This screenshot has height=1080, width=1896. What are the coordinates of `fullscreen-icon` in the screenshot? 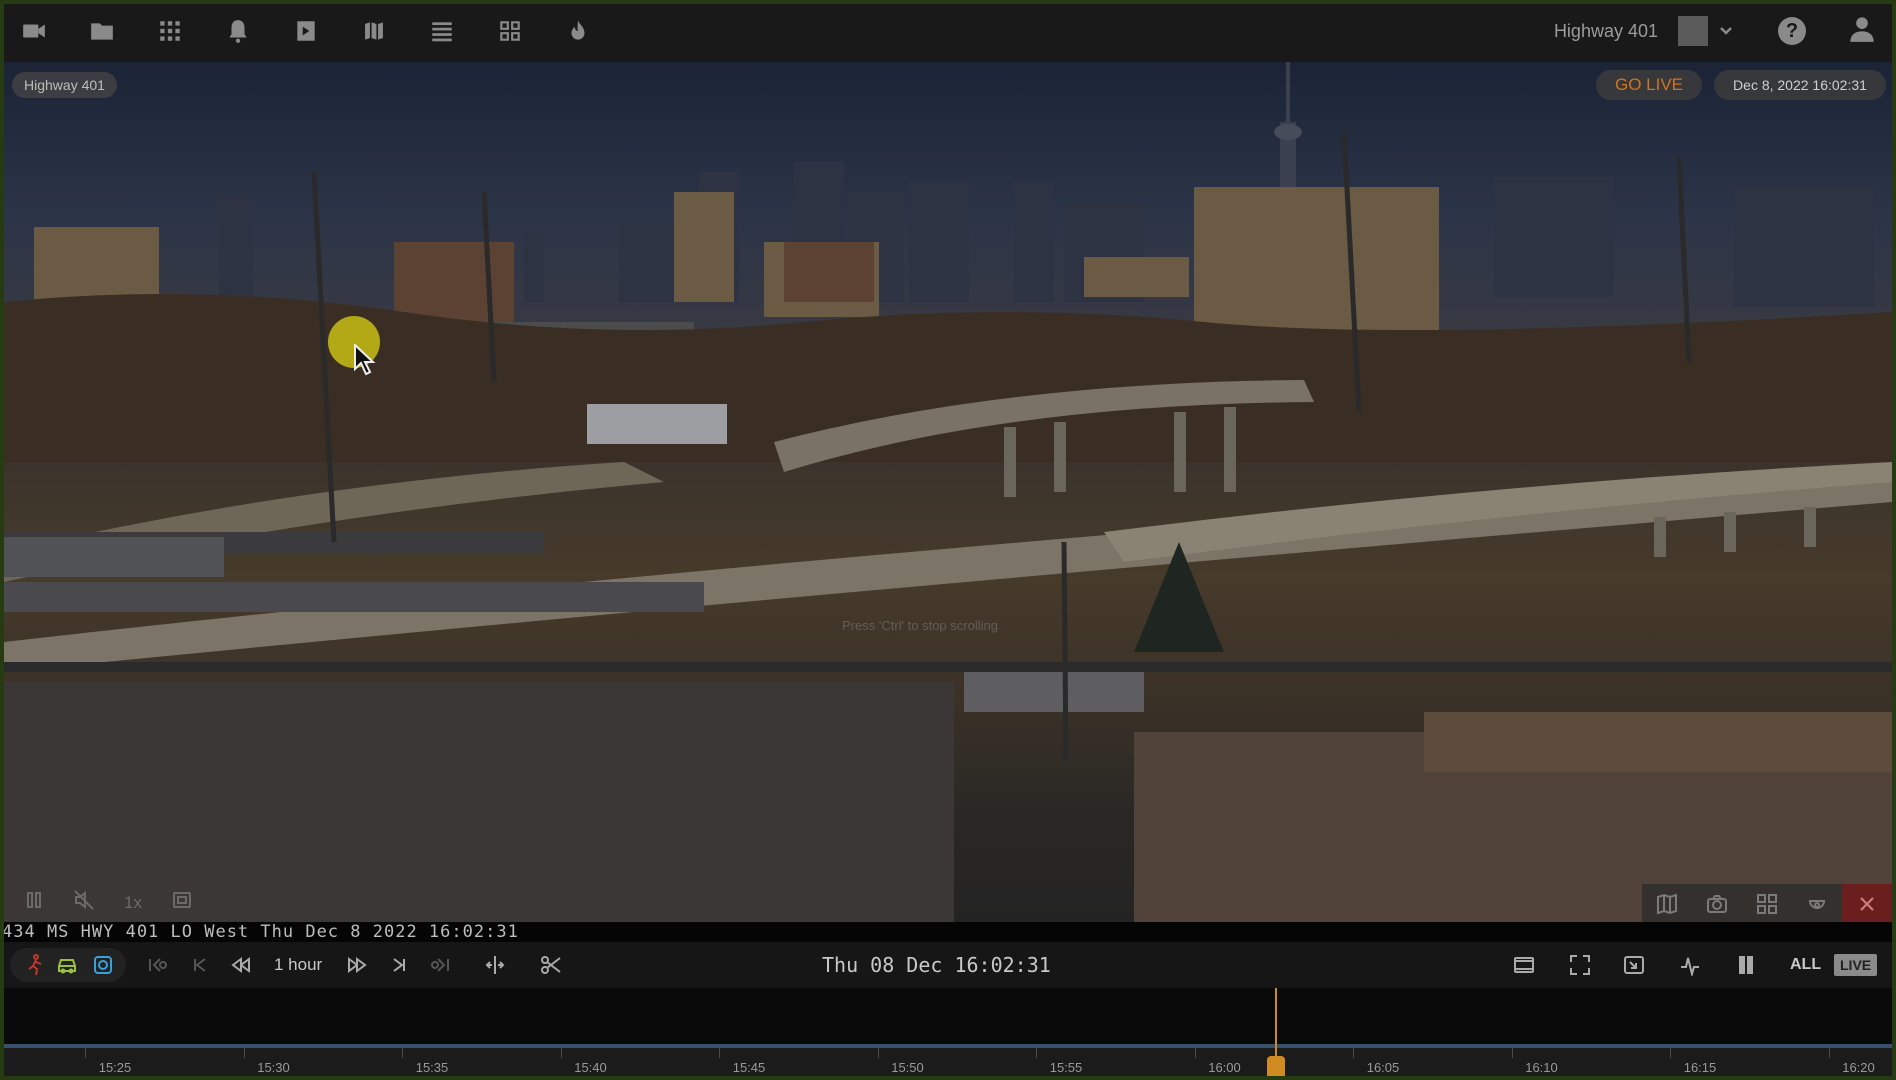 It's located at (1580, 965).